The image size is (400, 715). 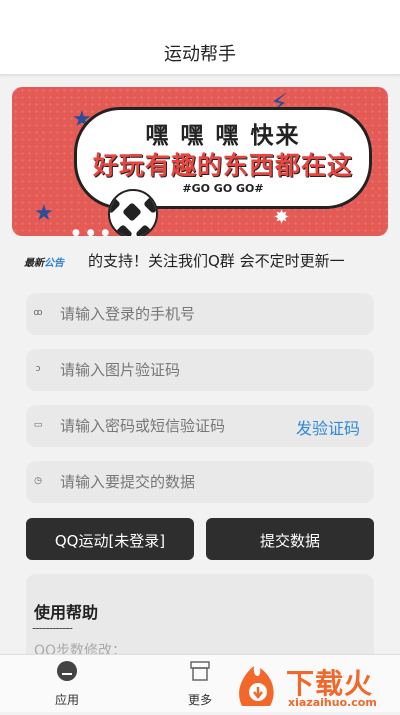 What do you see at coordinates (282, 217) in the screenshot?
I see `star-icon: ✸` at bounding box center [282, 217].